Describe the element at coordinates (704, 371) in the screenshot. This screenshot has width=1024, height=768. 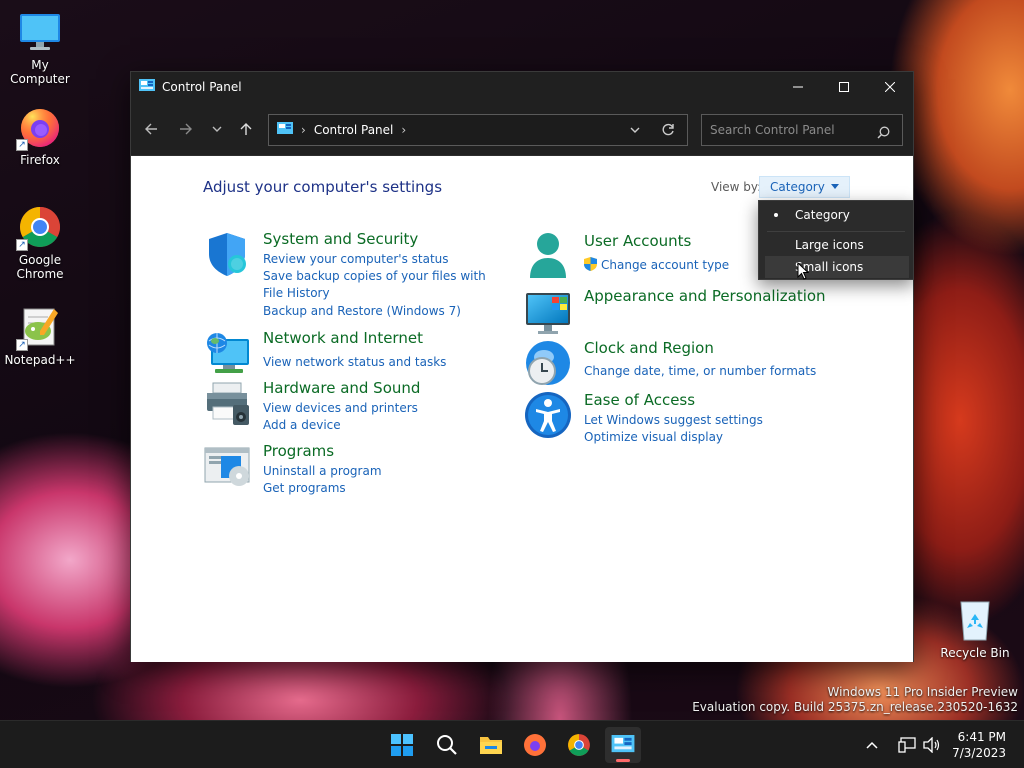
I see `category-link: Change date, time, or number formats` at that location.